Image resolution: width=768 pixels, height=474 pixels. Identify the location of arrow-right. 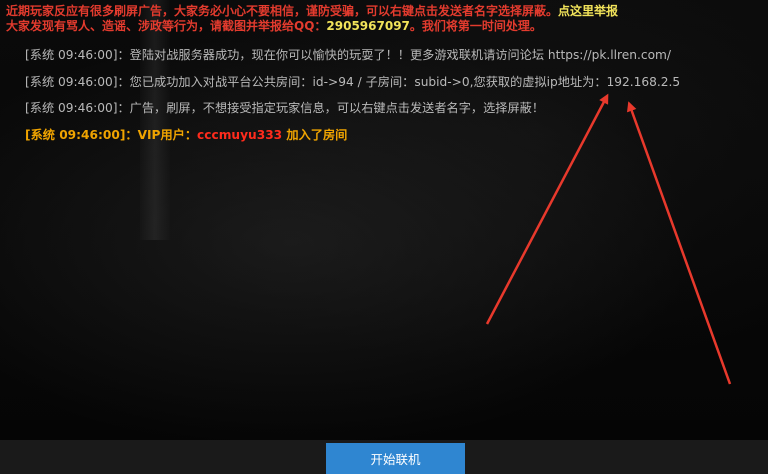
(679, 243).